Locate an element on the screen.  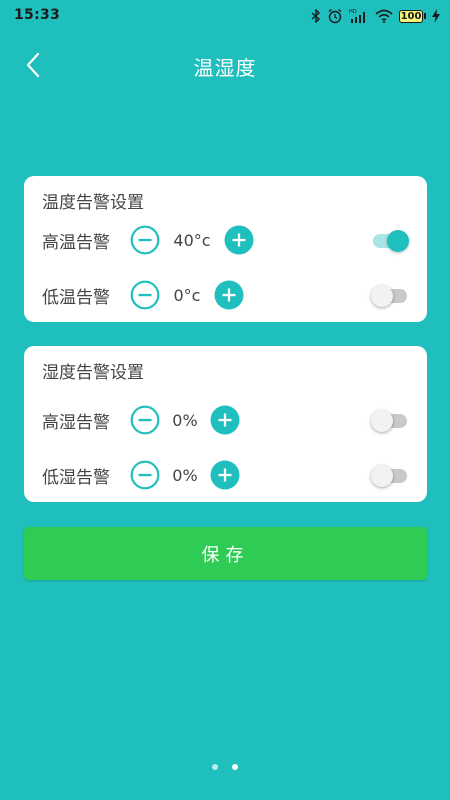
high-temp-minus-button is located at coordinates (145, 240).